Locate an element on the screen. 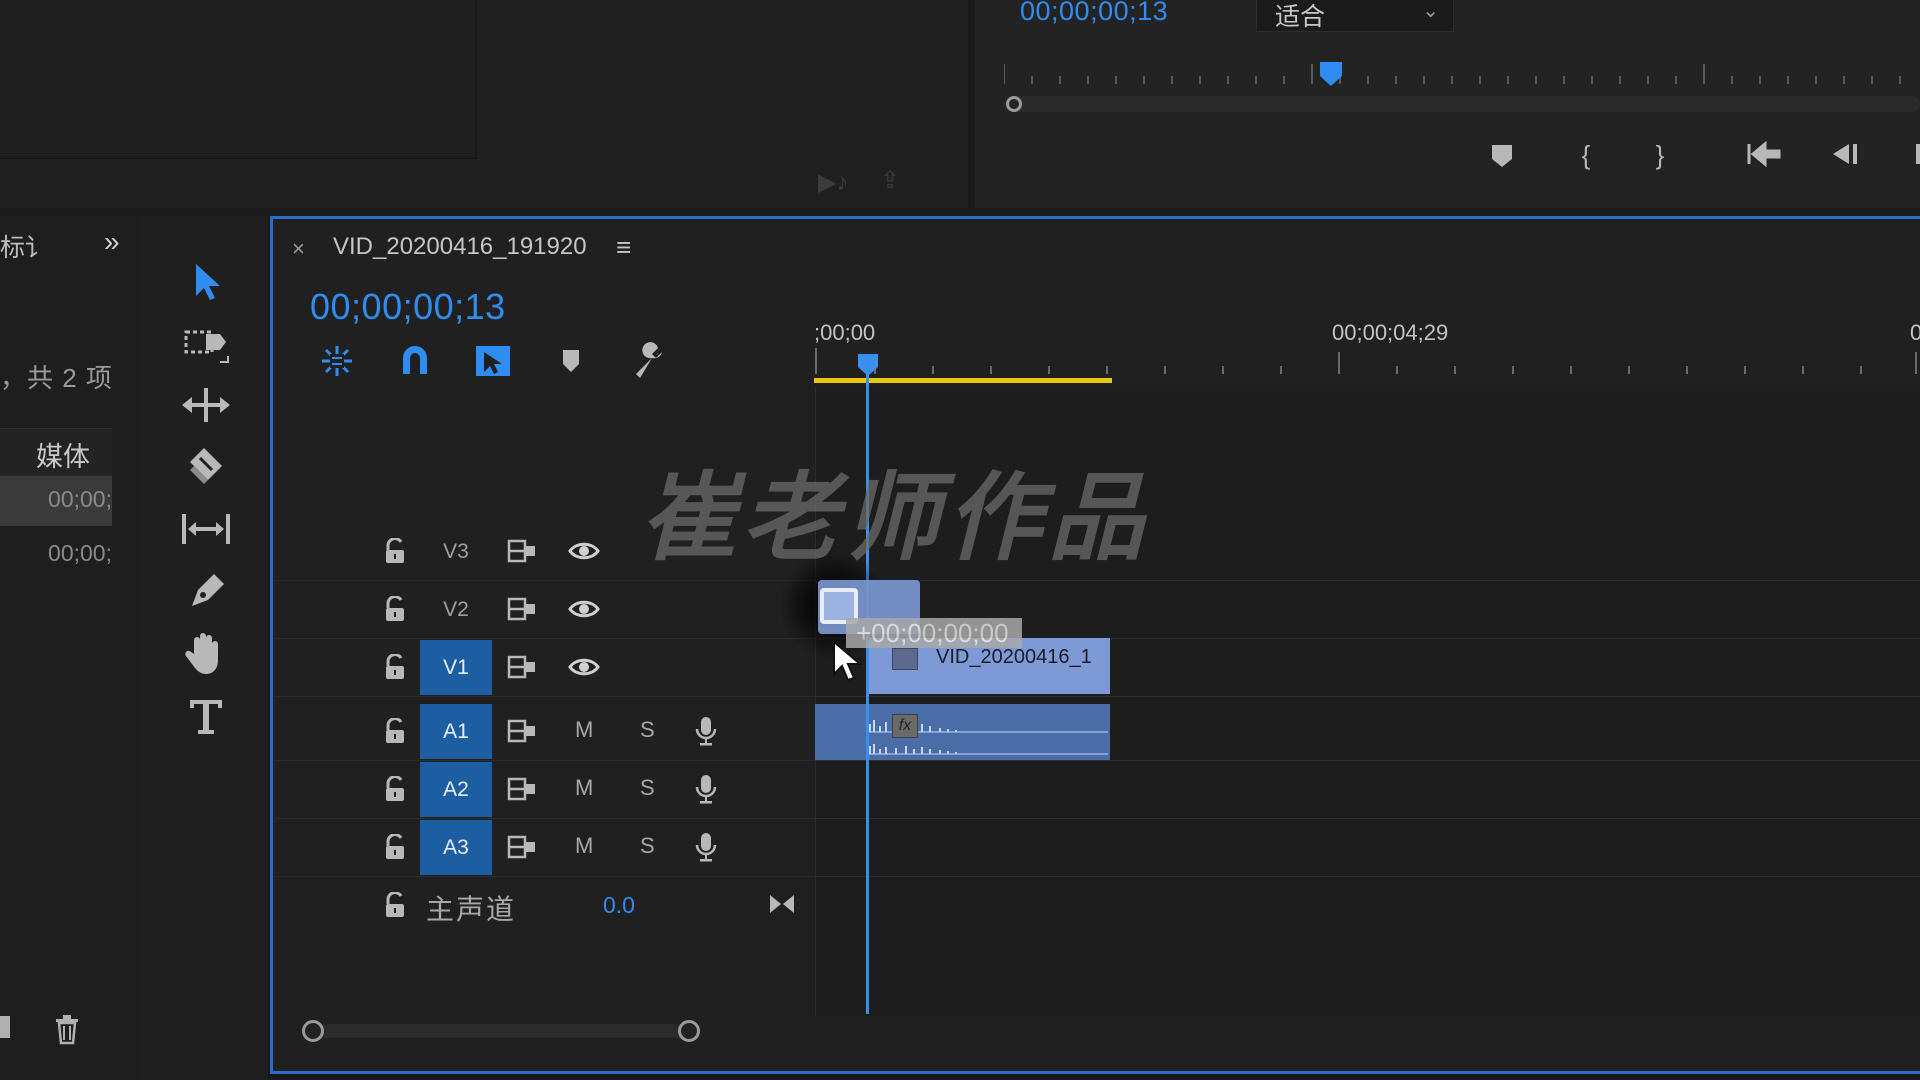  slip-tool-icon is located at coordinates (206, 530).